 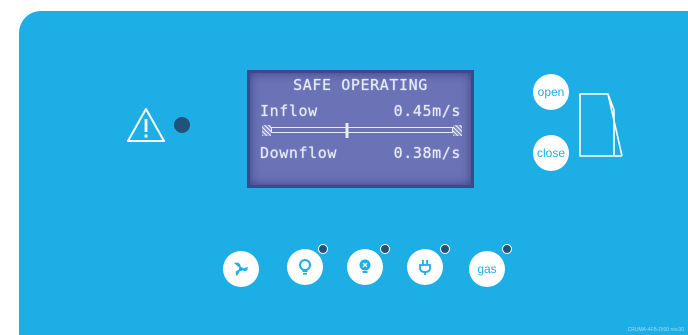 I want to click on airflow-balance-bar, so click(x=362, y=130).